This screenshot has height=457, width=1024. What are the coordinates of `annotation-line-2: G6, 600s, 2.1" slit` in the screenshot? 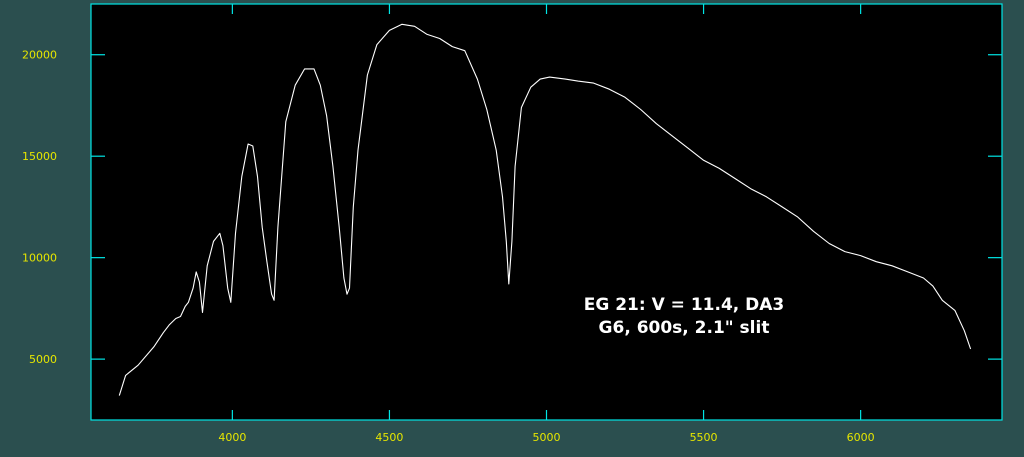 It's located at (684, 328).